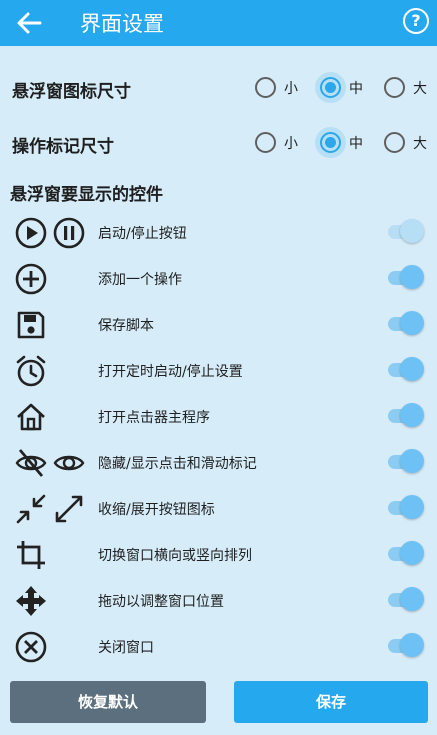 Image resolution: width=437 pixels, height=735 pixels. I want to click on play-icon, so click(31, 233).